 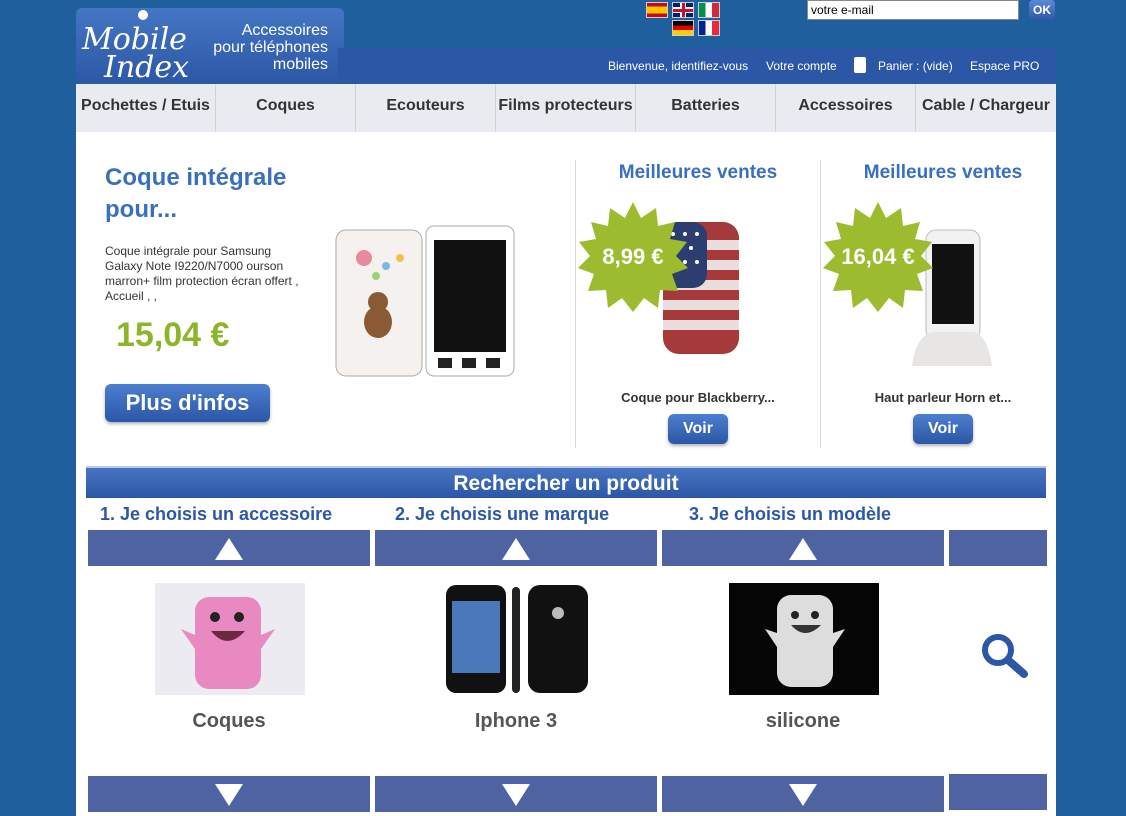 I want to click on scroll-down-model-button, so click(x=803, y=794).